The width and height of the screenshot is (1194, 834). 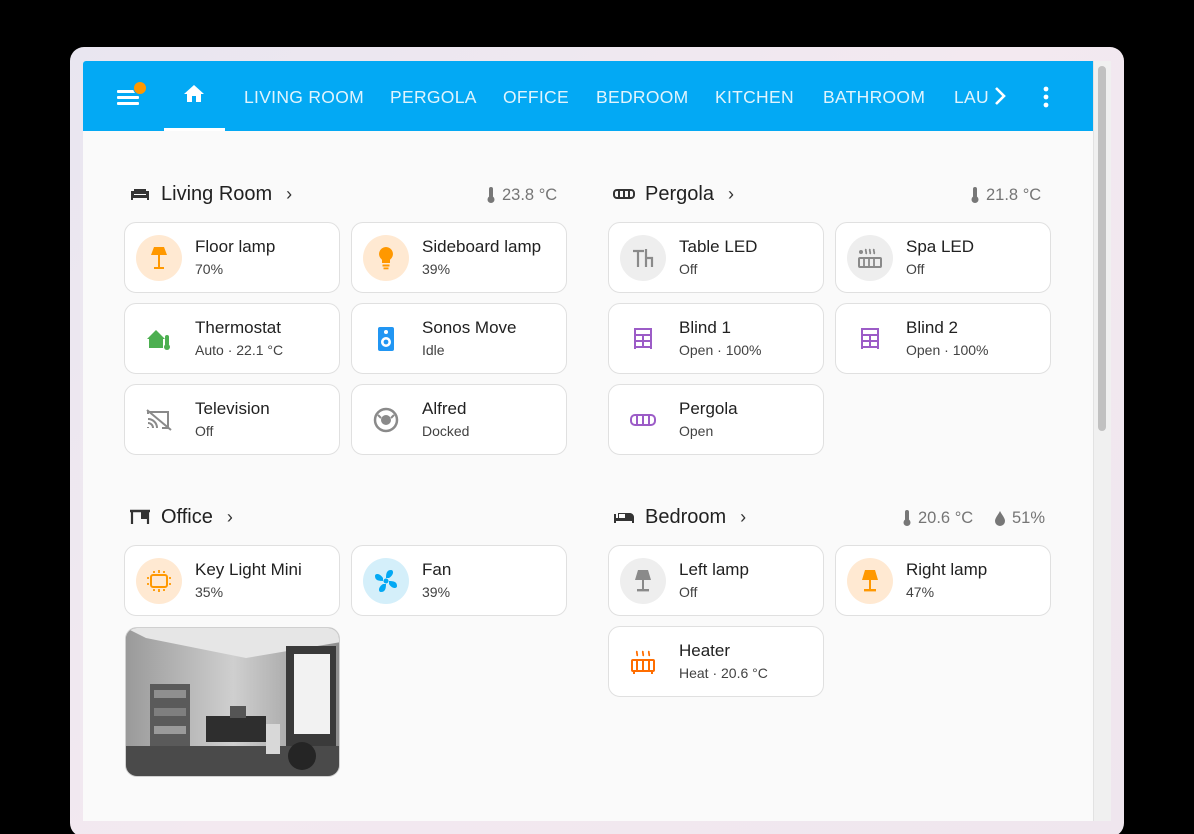 I want to click on card-state: Open, so click(x=696, y=431).